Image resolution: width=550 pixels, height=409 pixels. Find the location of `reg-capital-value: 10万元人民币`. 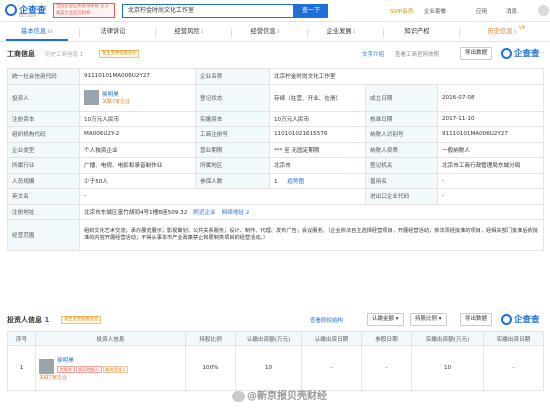

reg-capital-value: 10万元人民币 is located at coordinates (137, 118).